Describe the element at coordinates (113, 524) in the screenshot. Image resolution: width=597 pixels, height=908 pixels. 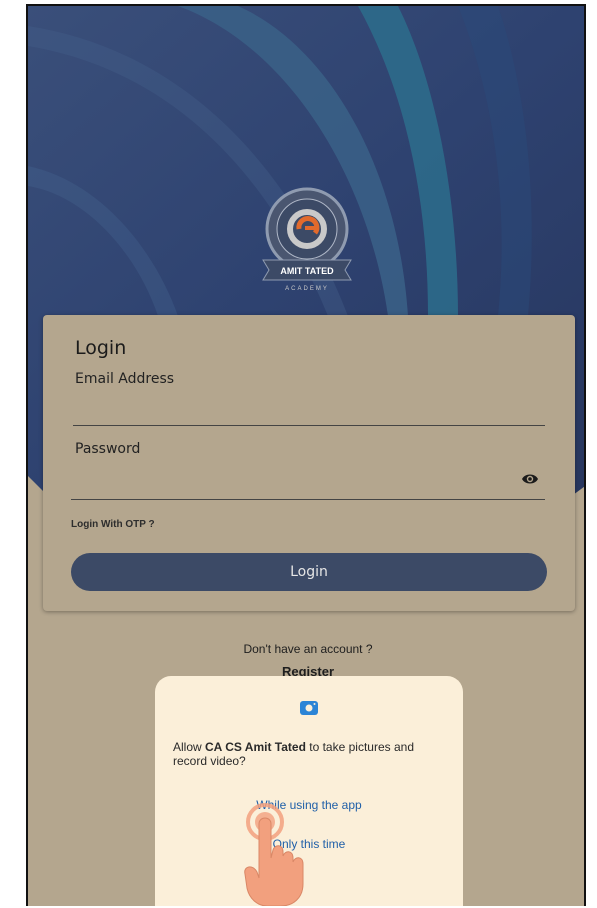
I see `login-with-otp-link: Login With OTP ?` at that location.